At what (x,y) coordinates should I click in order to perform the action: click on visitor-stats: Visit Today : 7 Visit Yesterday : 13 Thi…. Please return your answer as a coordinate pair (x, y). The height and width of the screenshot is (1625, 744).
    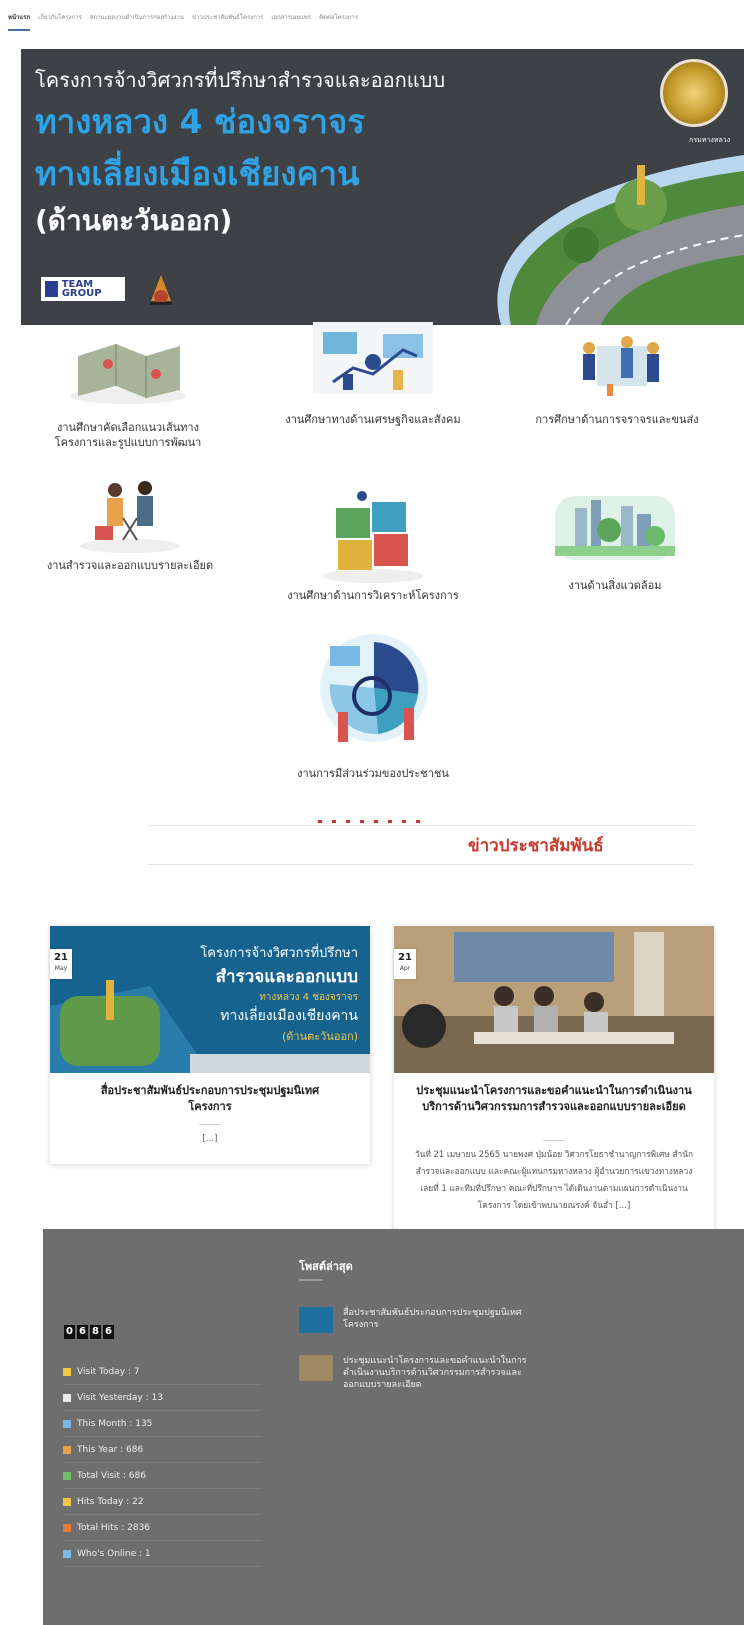
    Looking at the image, I should click on (162, 1463).